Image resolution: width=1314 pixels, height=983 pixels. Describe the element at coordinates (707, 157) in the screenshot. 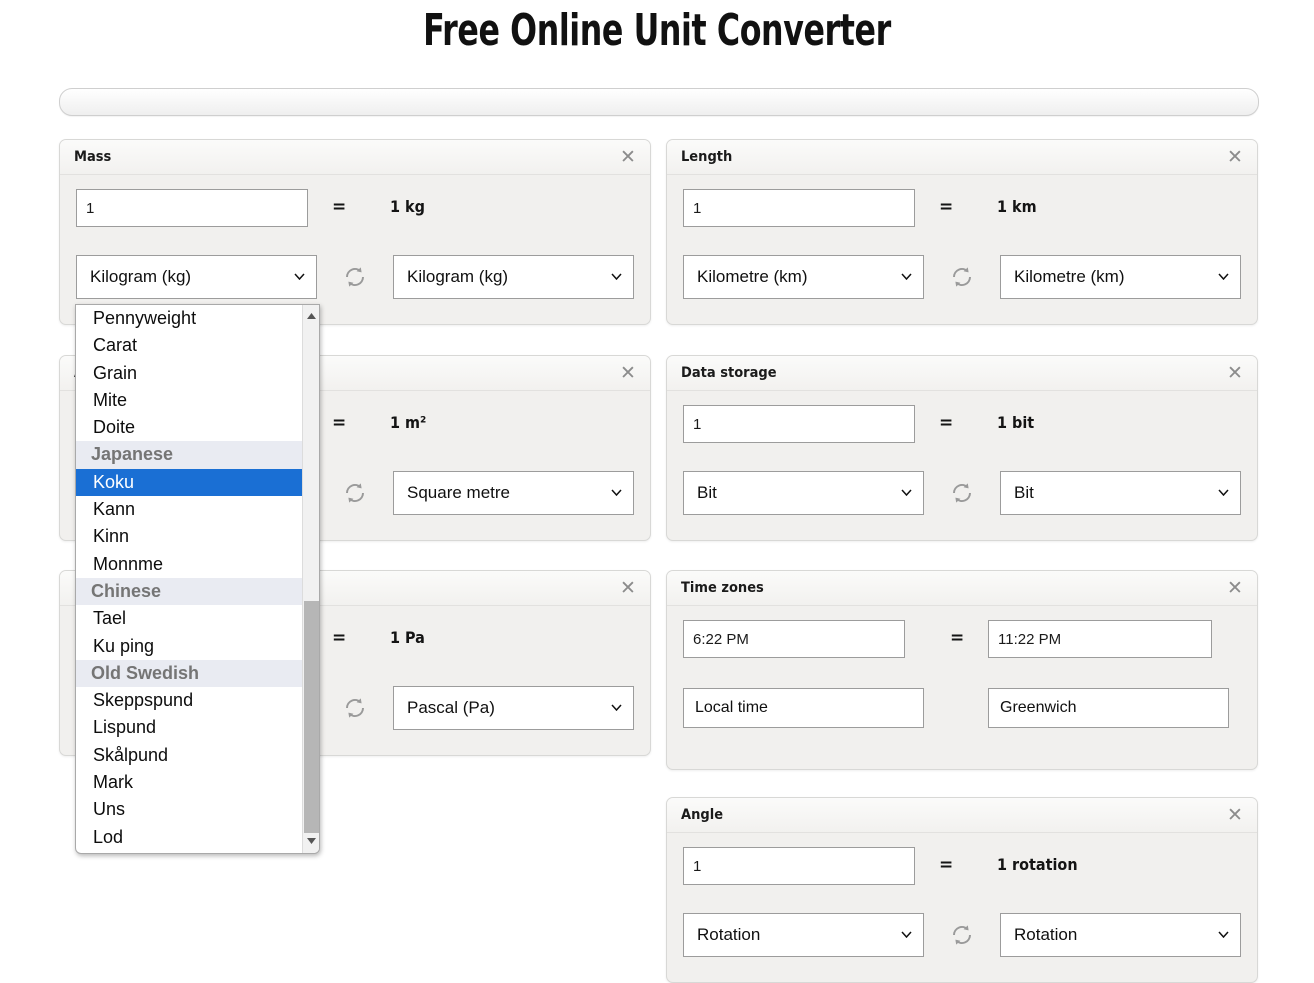

I see `panel-title-length: Length` at that location.